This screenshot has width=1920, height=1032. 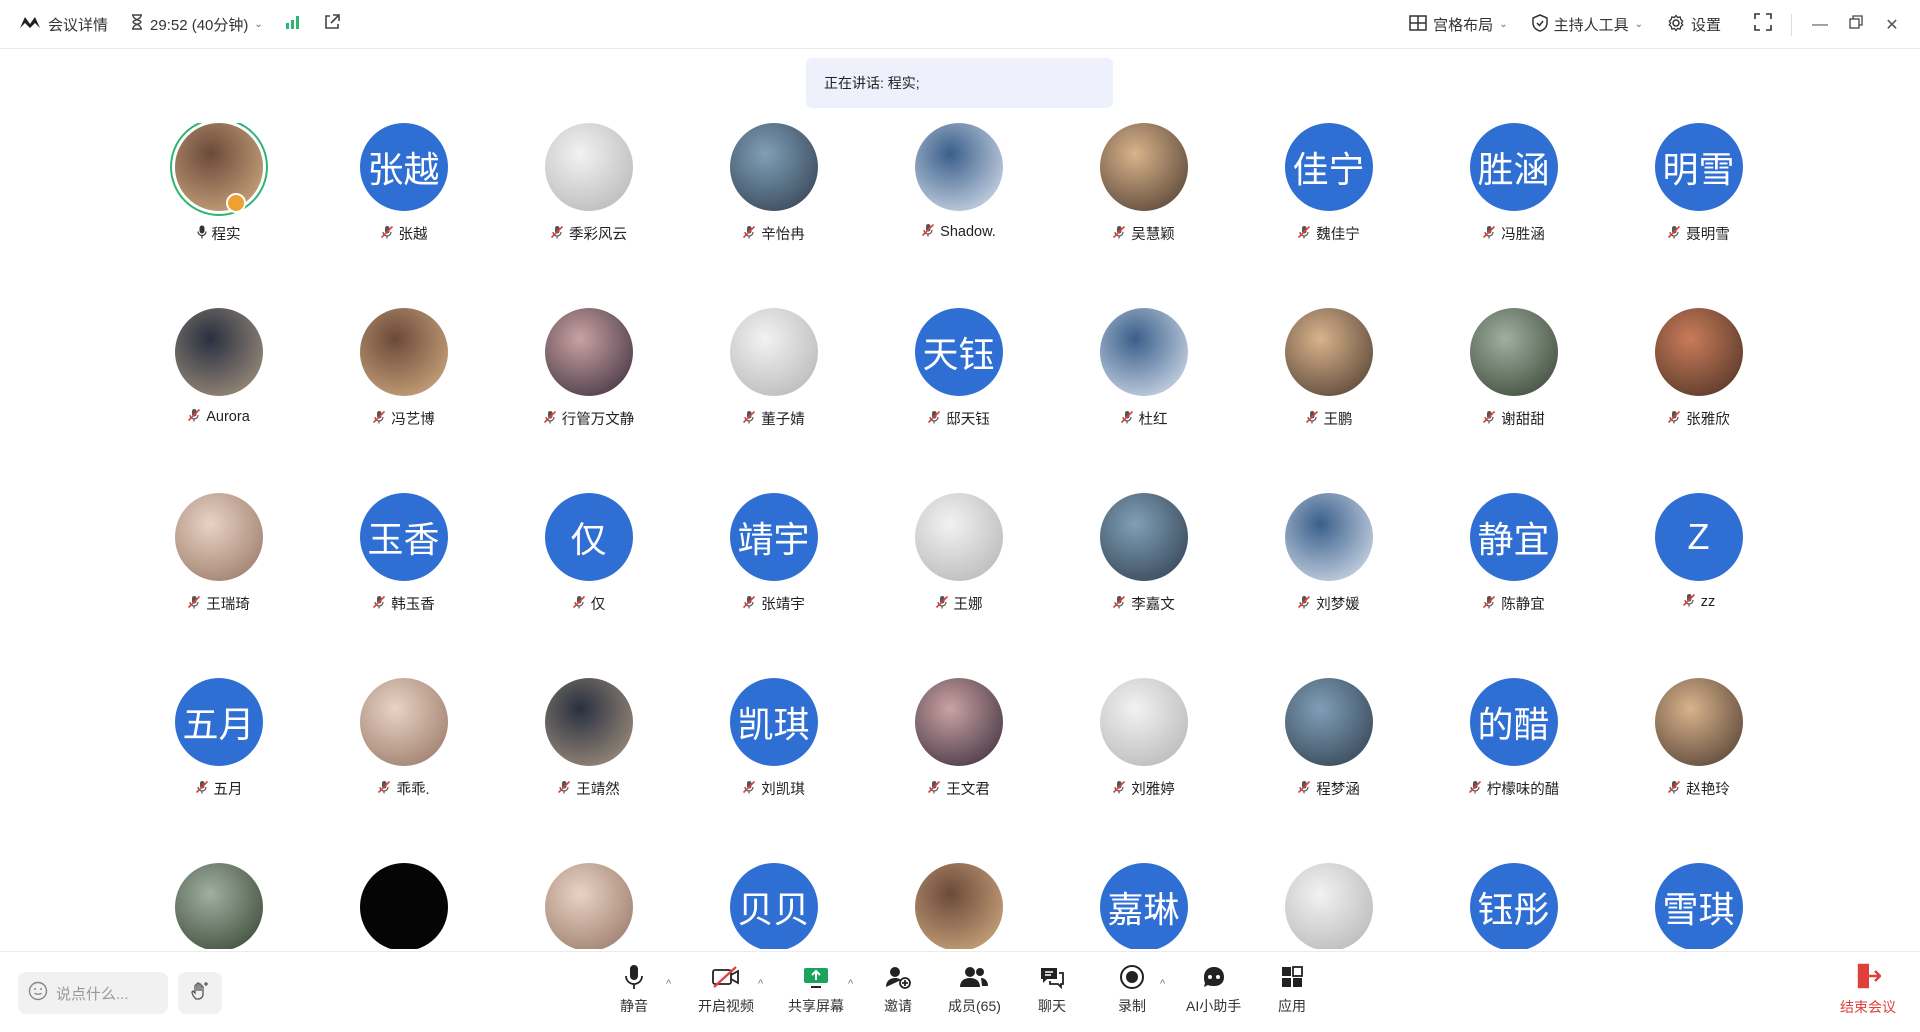 I want to click on network-signal-button, so click(x=293, y=24).